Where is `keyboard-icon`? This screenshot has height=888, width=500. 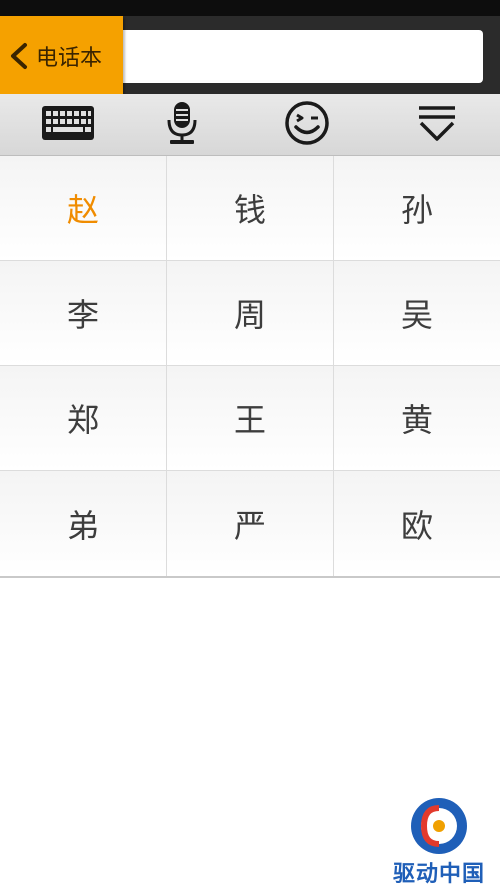 keyboard-icon is located at coordinates (68, 125).